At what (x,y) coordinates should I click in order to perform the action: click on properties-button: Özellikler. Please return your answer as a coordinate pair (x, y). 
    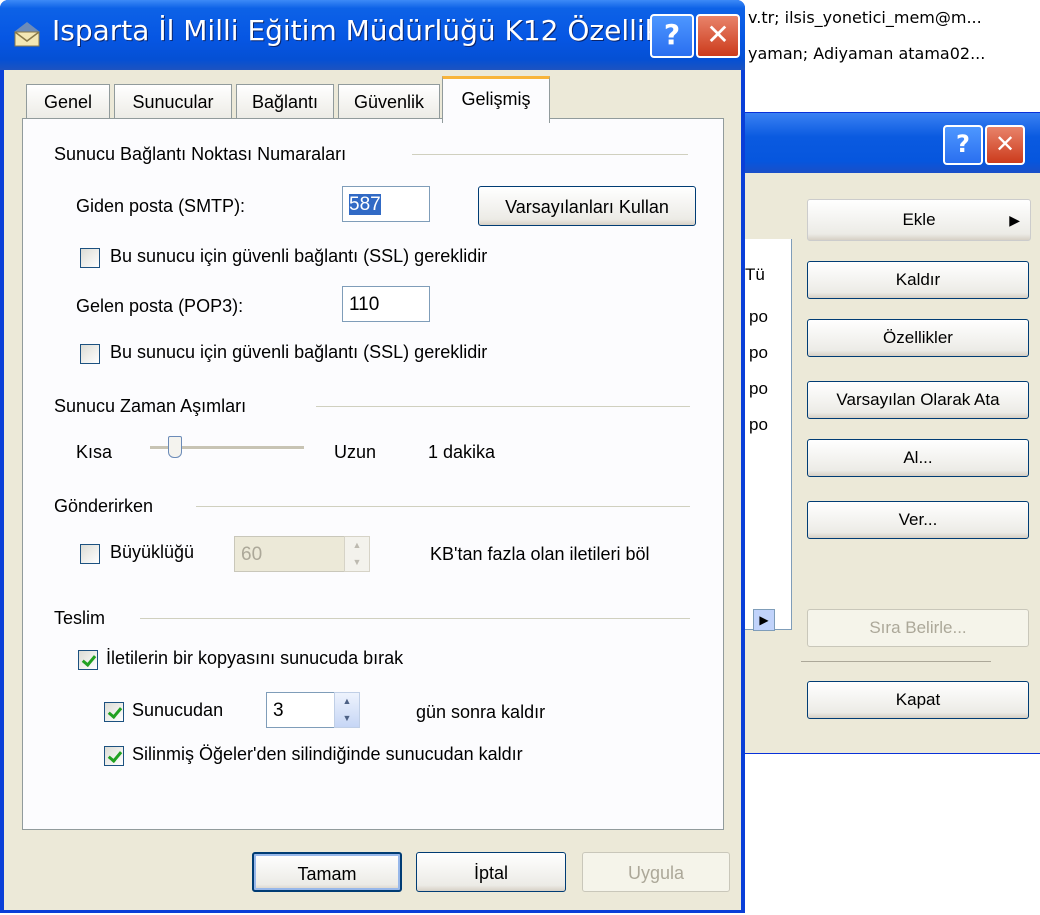
    Looking at the image, I should click on (918, 338).